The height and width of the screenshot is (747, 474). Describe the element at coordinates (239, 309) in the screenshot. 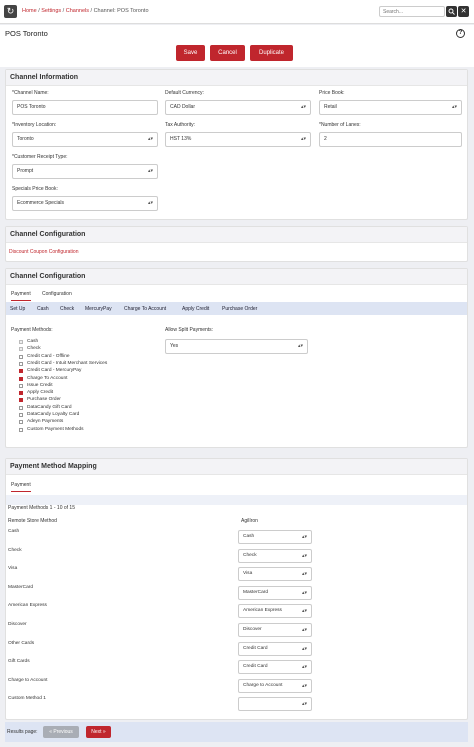

I see `subtab-purchase-order: Purchase Order` at that location.